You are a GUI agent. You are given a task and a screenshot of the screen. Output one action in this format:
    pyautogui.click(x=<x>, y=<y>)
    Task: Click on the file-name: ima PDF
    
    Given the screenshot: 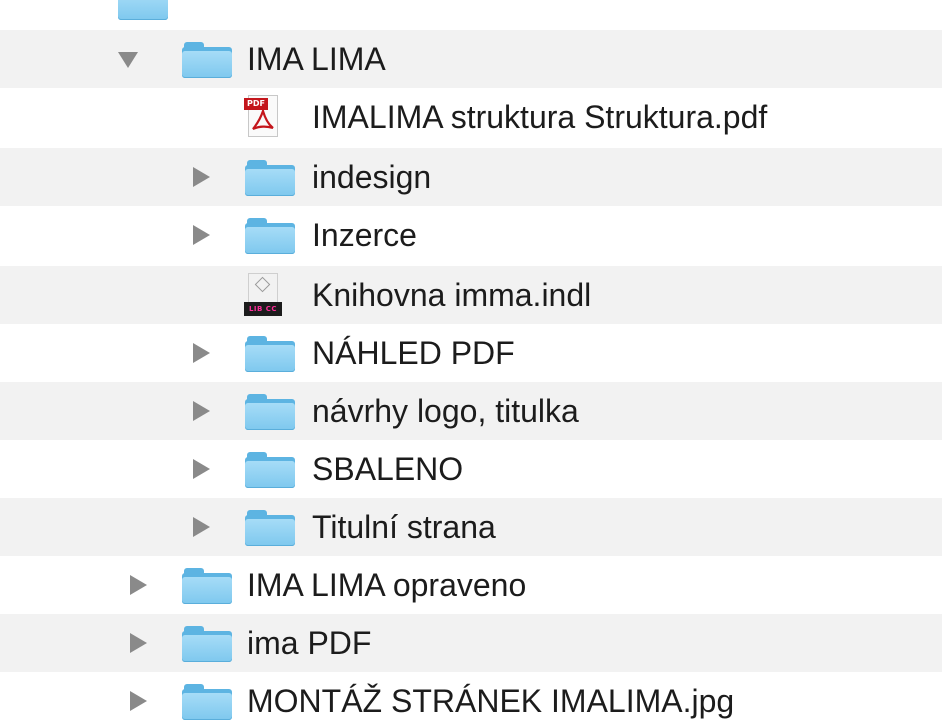 What is the action you would take?
    pyautogui.click(x=309, y=643)
    